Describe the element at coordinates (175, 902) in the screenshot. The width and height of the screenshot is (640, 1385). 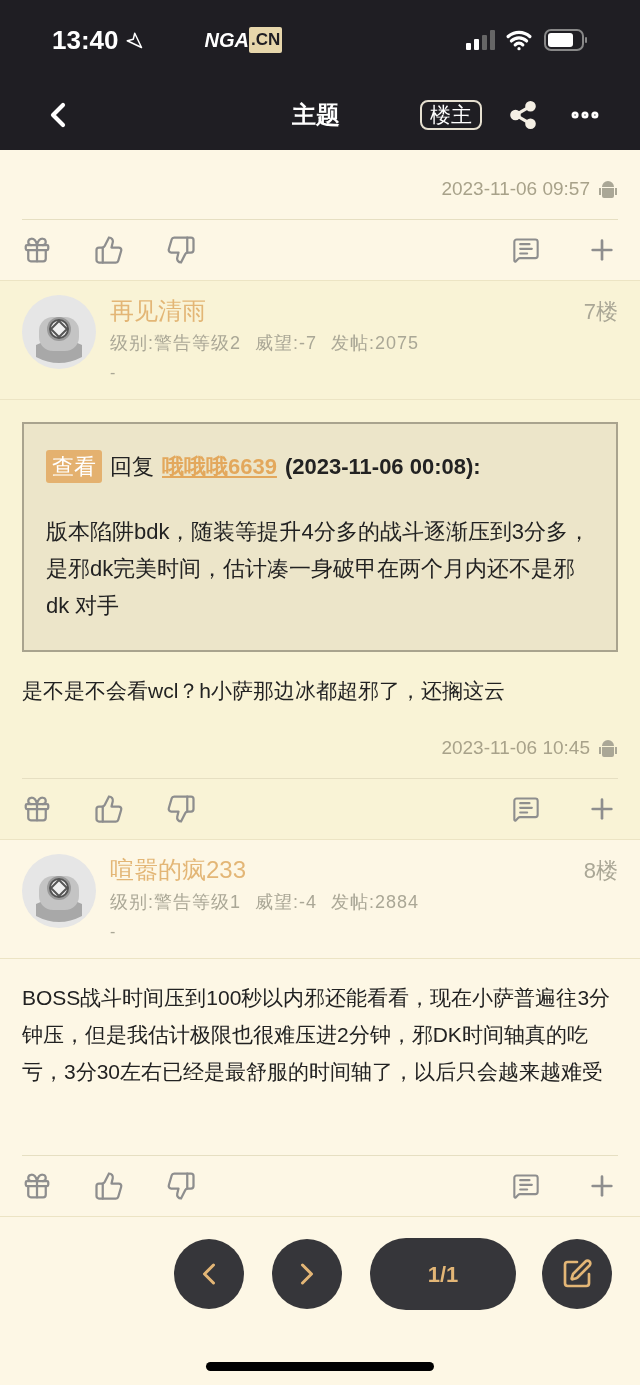
I see `user-meta: 级别:警告等级1` at that location.